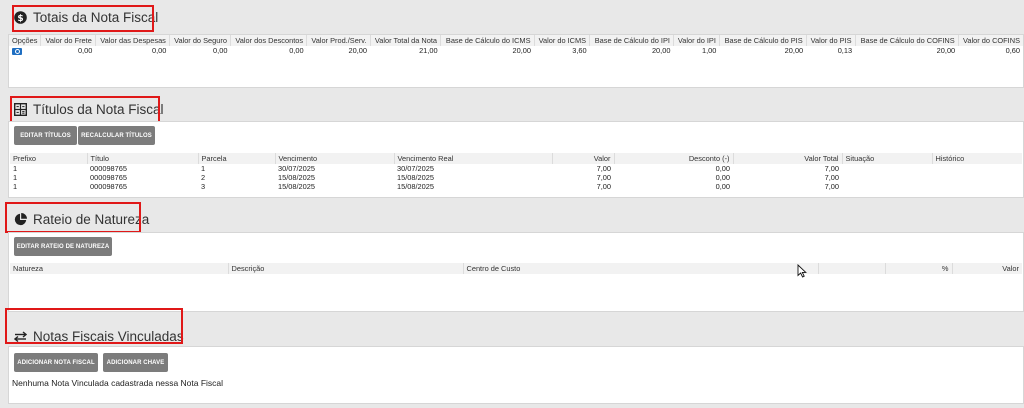 The height and width of the screenshot is (408, 1024). Describe the element at coordinates (487, 40) in the screenshot. I see `col-base-icms: Base de Cálculo do ICMS` at that location.